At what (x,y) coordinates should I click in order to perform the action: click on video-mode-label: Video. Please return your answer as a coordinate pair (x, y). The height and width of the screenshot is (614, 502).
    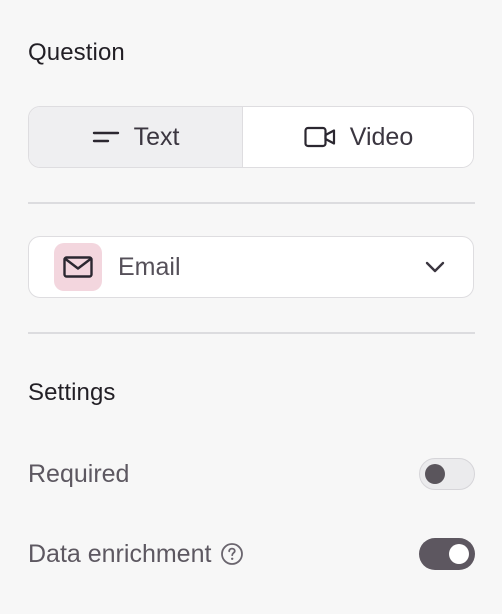
    Looking at the image, I should click on (381, 136).